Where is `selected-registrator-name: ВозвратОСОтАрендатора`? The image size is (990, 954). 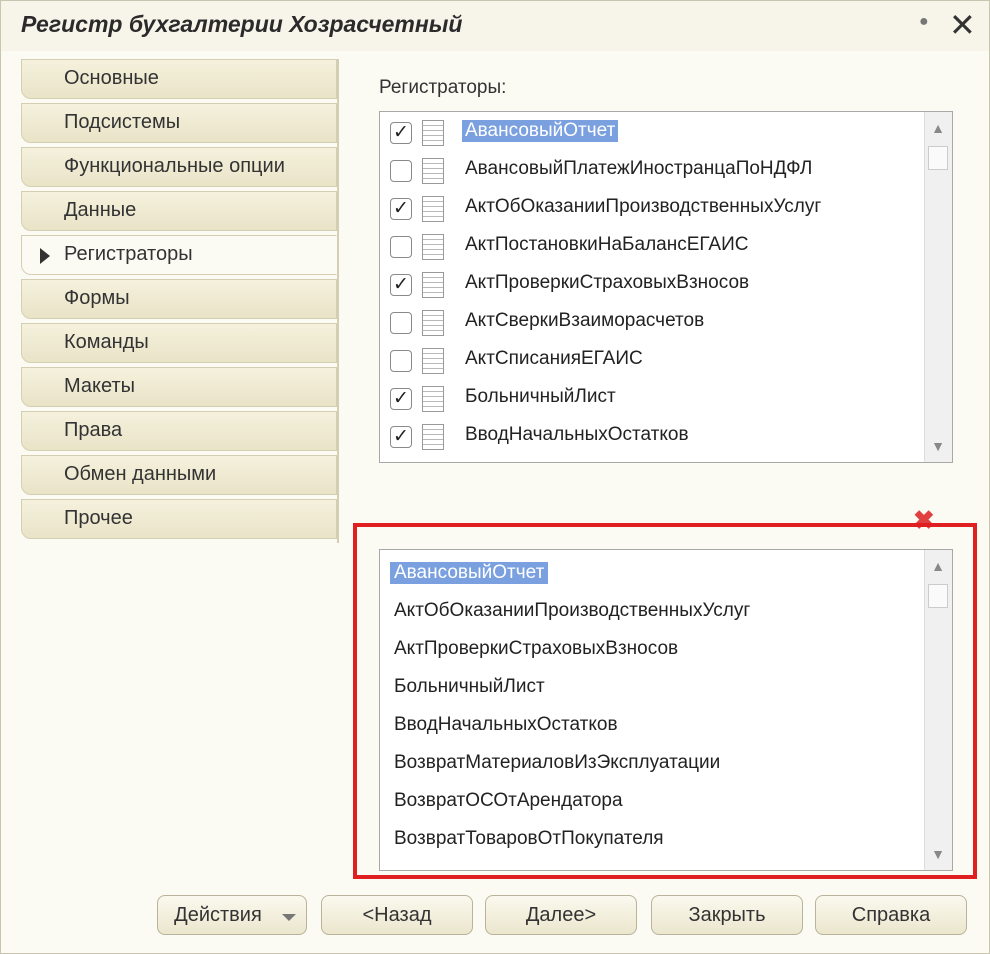
selected-registrator-name: ВозвратОСОтАрендатора is located at coordinates (508, 800).